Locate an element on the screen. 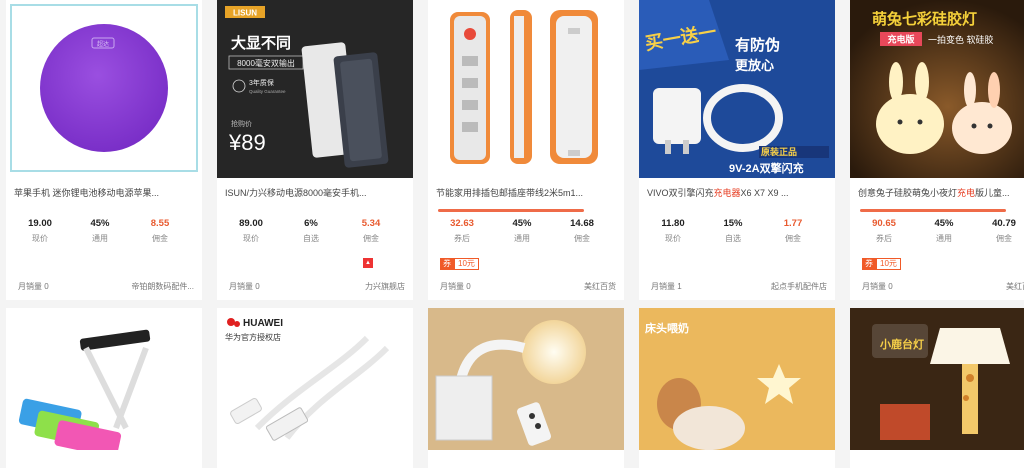 Image resolution: width=1024 pixels, height=468 pixels. product-card: HUAWEI 华为官方授权店 is located at coordinates (315, 388).